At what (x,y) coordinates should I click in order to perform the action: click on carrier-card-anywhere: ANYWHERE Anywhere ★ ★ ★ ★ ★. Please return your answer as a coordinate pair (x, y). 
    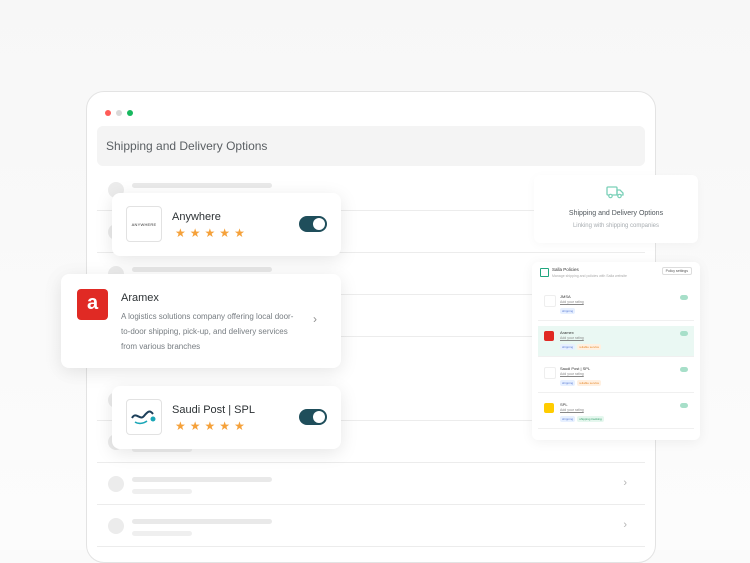
    Looking at the image, I should click on (226, 224).